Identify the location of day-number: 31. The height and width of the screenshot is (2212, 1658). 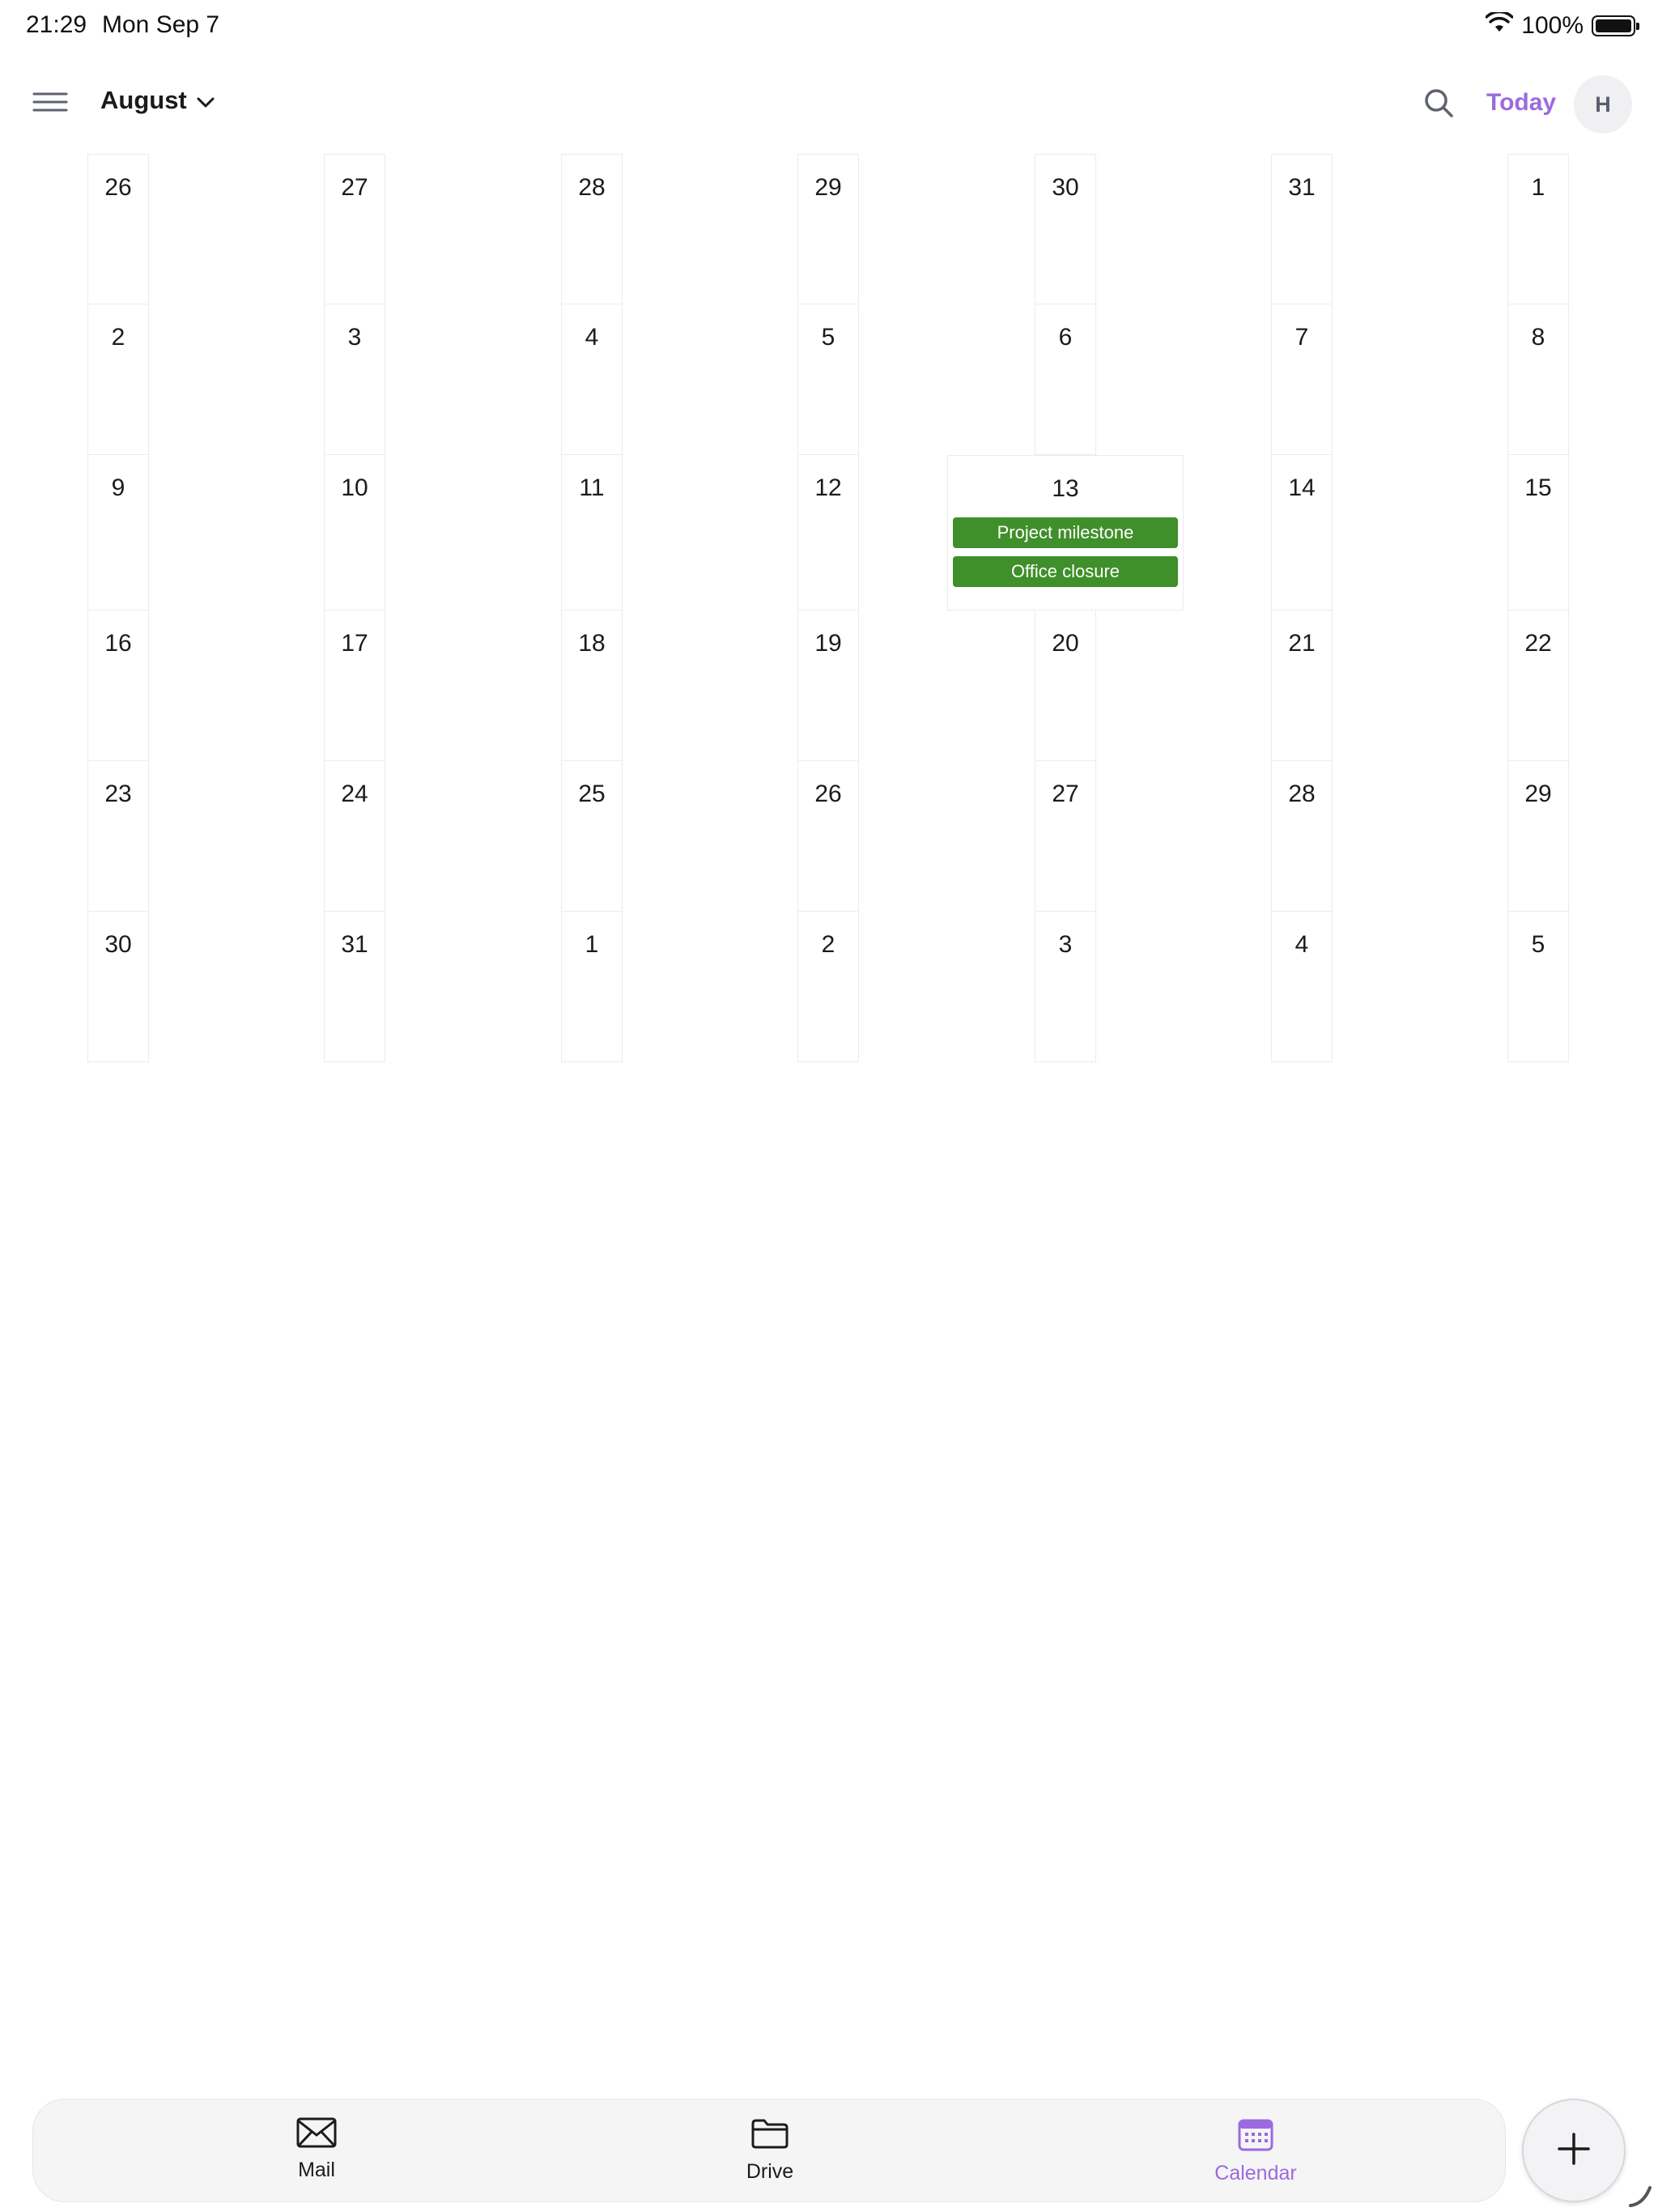
(354, 944).